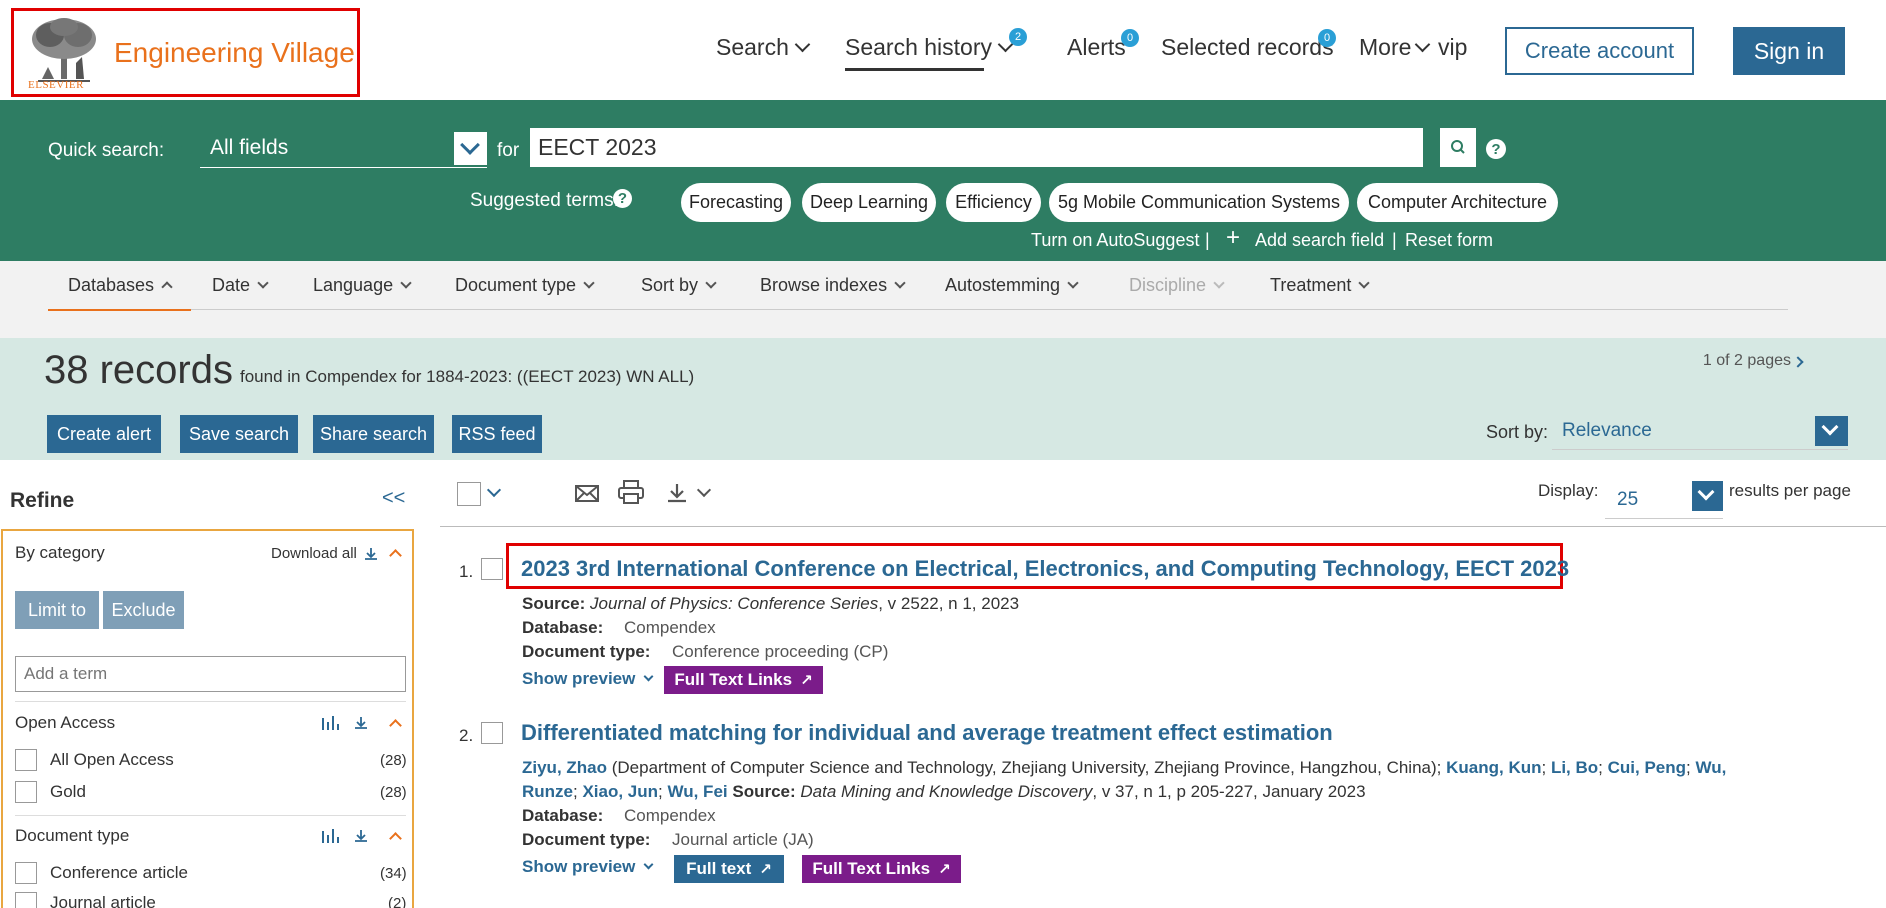  Describe the element at coordinates (1247, 47) in the screenshot. I see `nav-selected-records: Selected records` at that location.